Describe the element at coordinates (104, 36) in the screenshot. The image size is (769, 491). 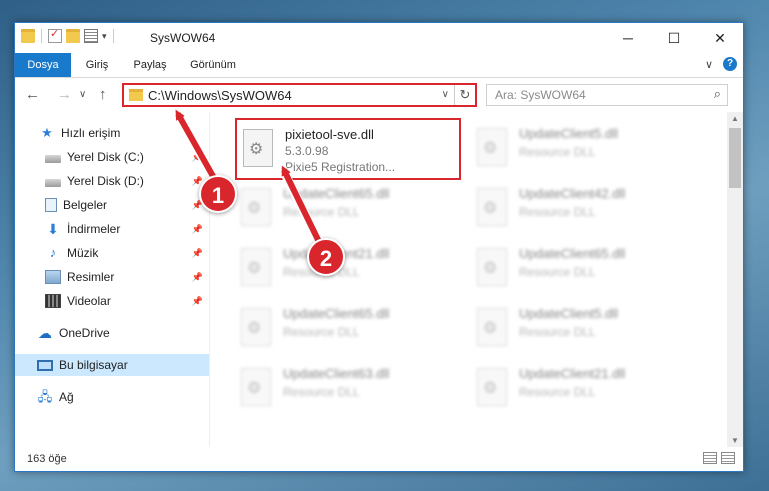
I see `customize-dropdown-icon: ▾` at that location.